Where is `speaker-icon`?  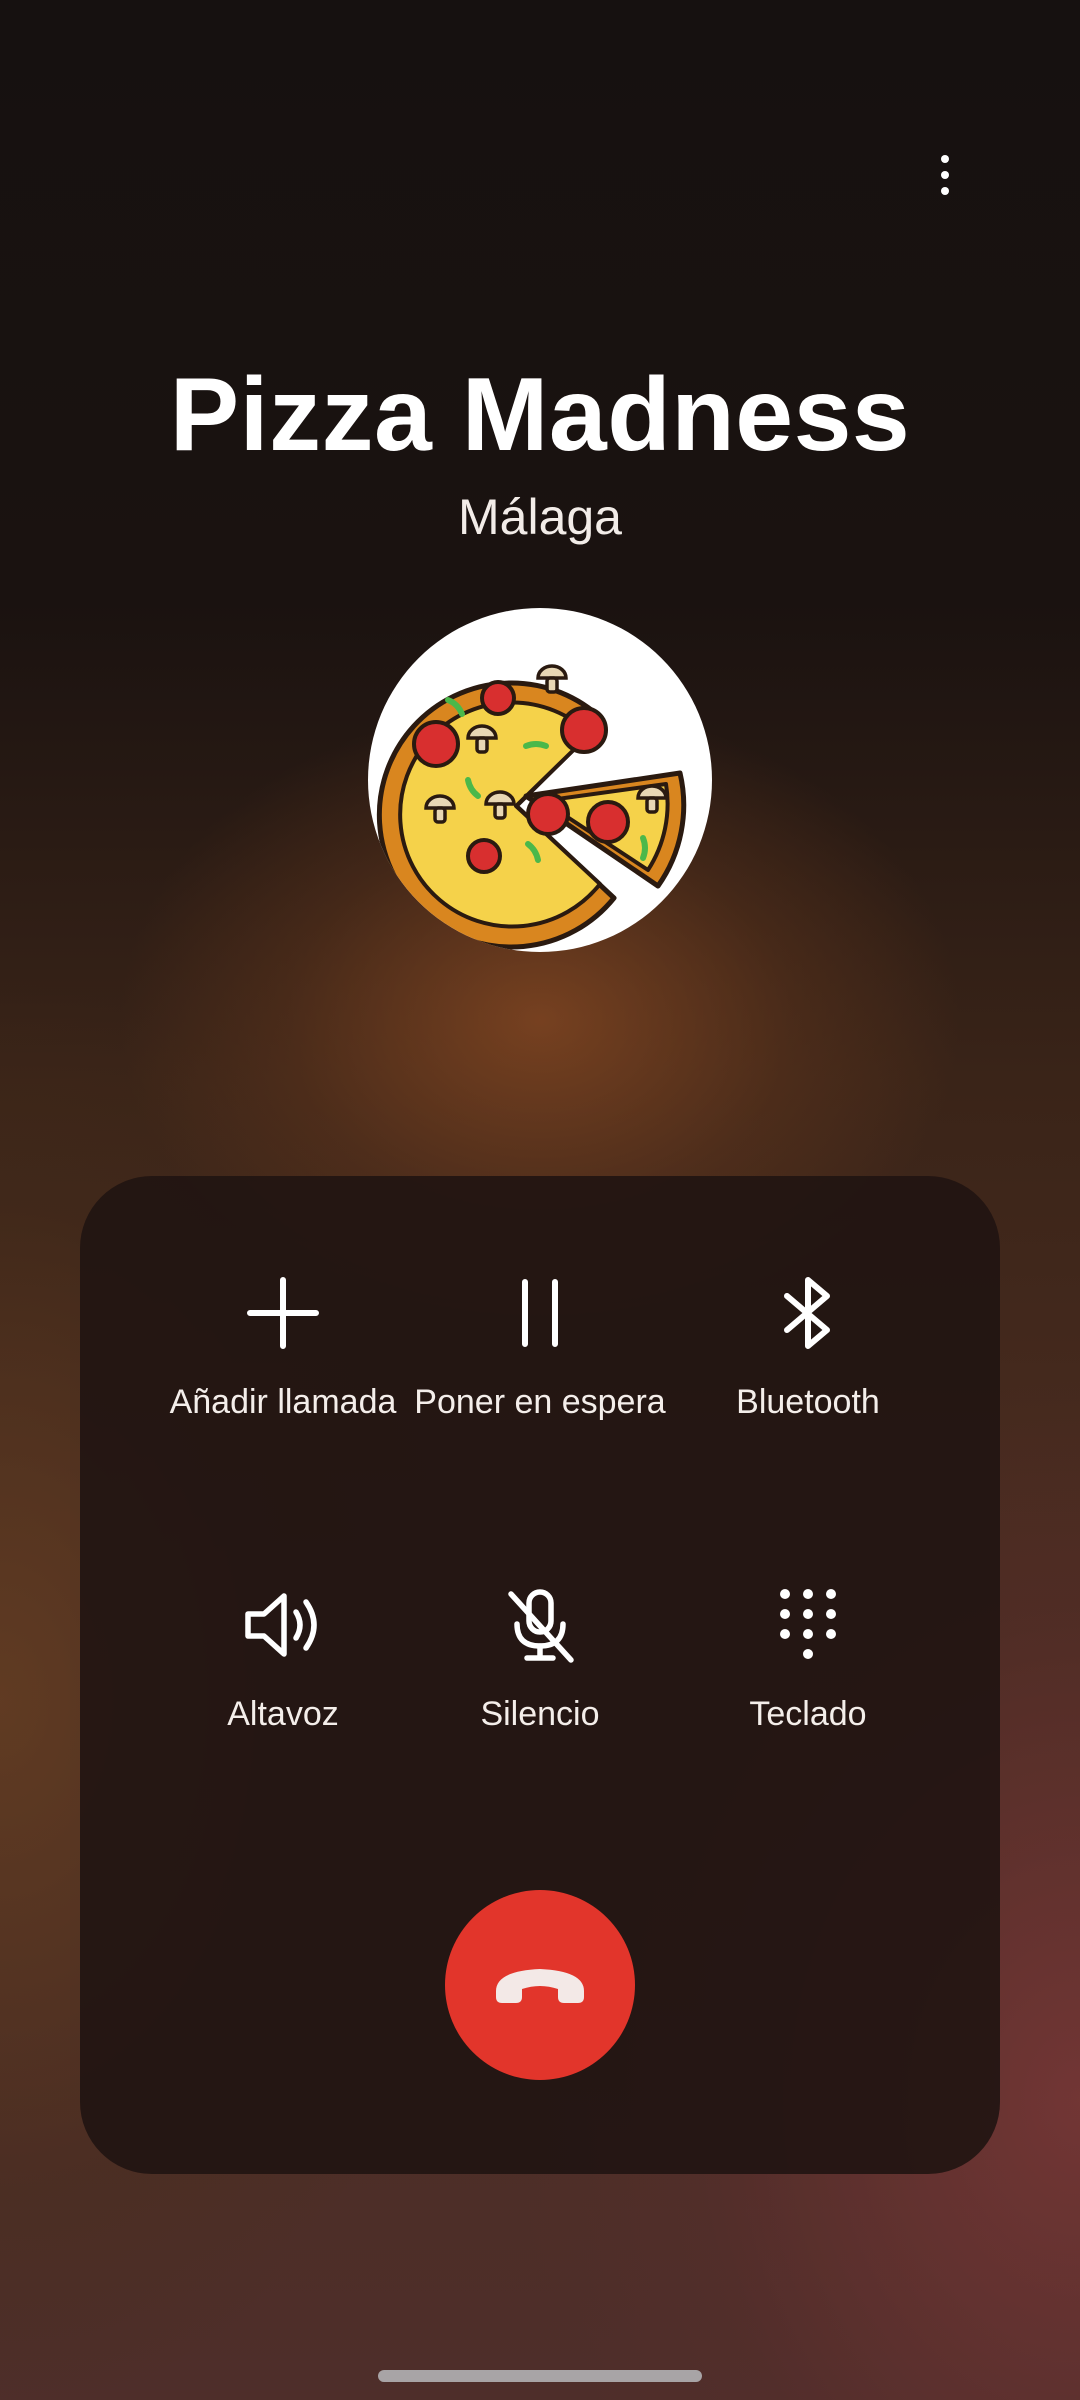
speaker-icon is located at coordinates (283, 1625).